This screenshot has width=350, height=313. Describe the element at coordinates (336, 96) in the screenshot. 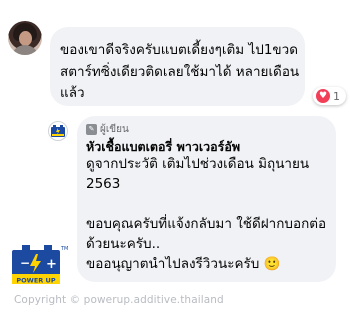

I see `reaction-count: 1` at that location.